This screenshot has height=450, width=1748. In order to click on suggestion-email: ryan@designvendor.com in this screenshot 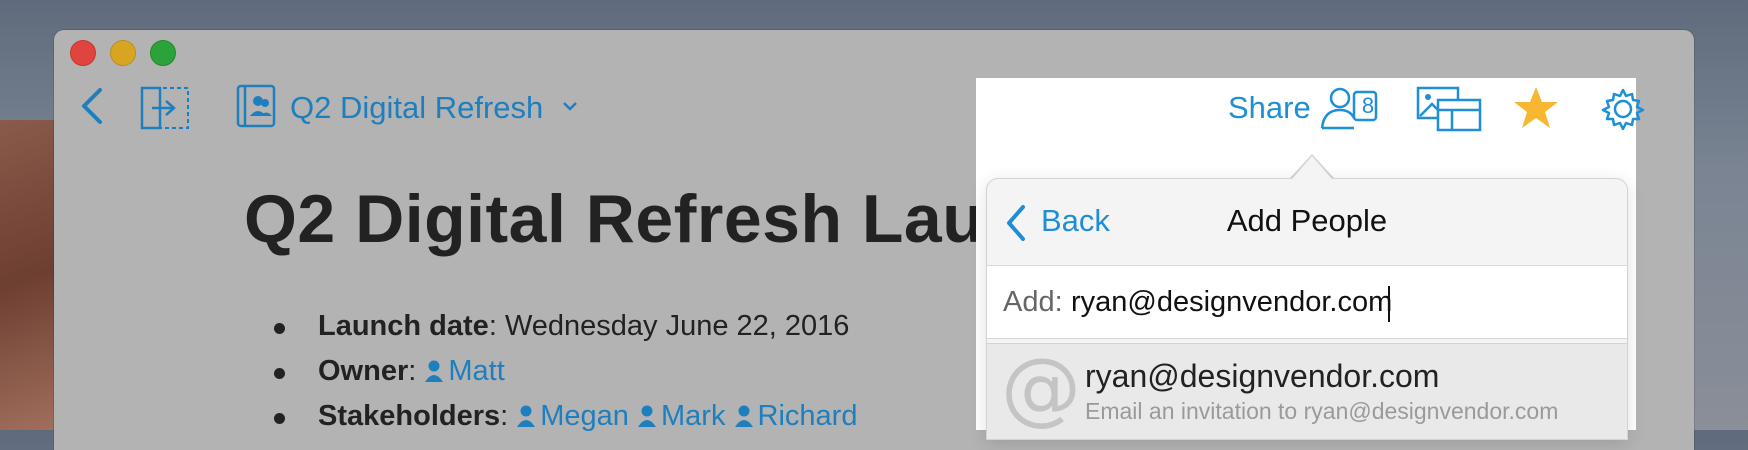, I will do `click(1262, 376)`.